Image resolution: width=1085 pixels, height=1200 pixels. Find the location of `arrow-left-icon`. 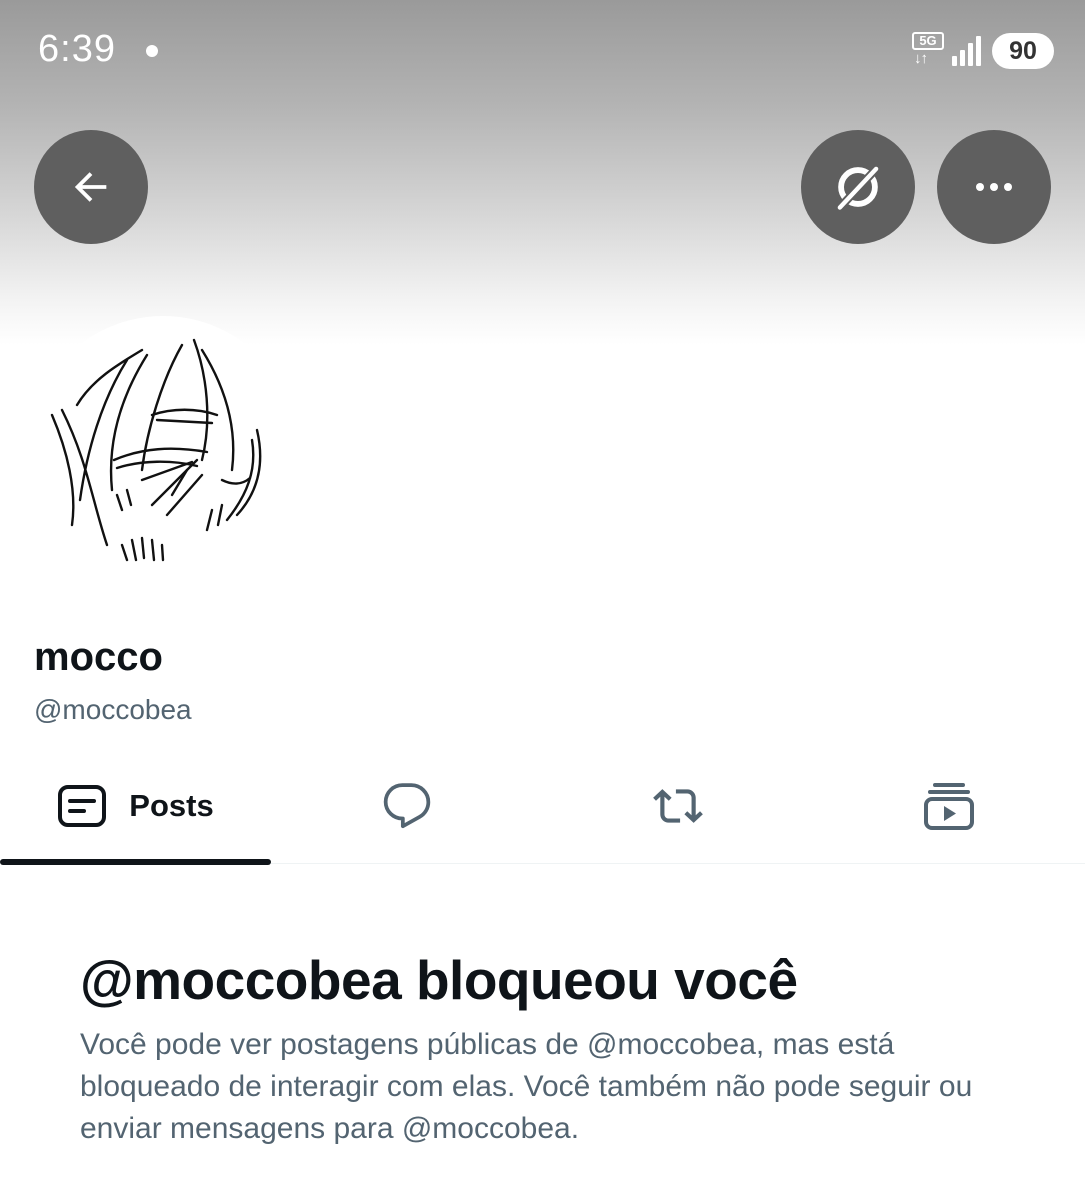

arrow-left-icon is located at coordinates (90, 187).